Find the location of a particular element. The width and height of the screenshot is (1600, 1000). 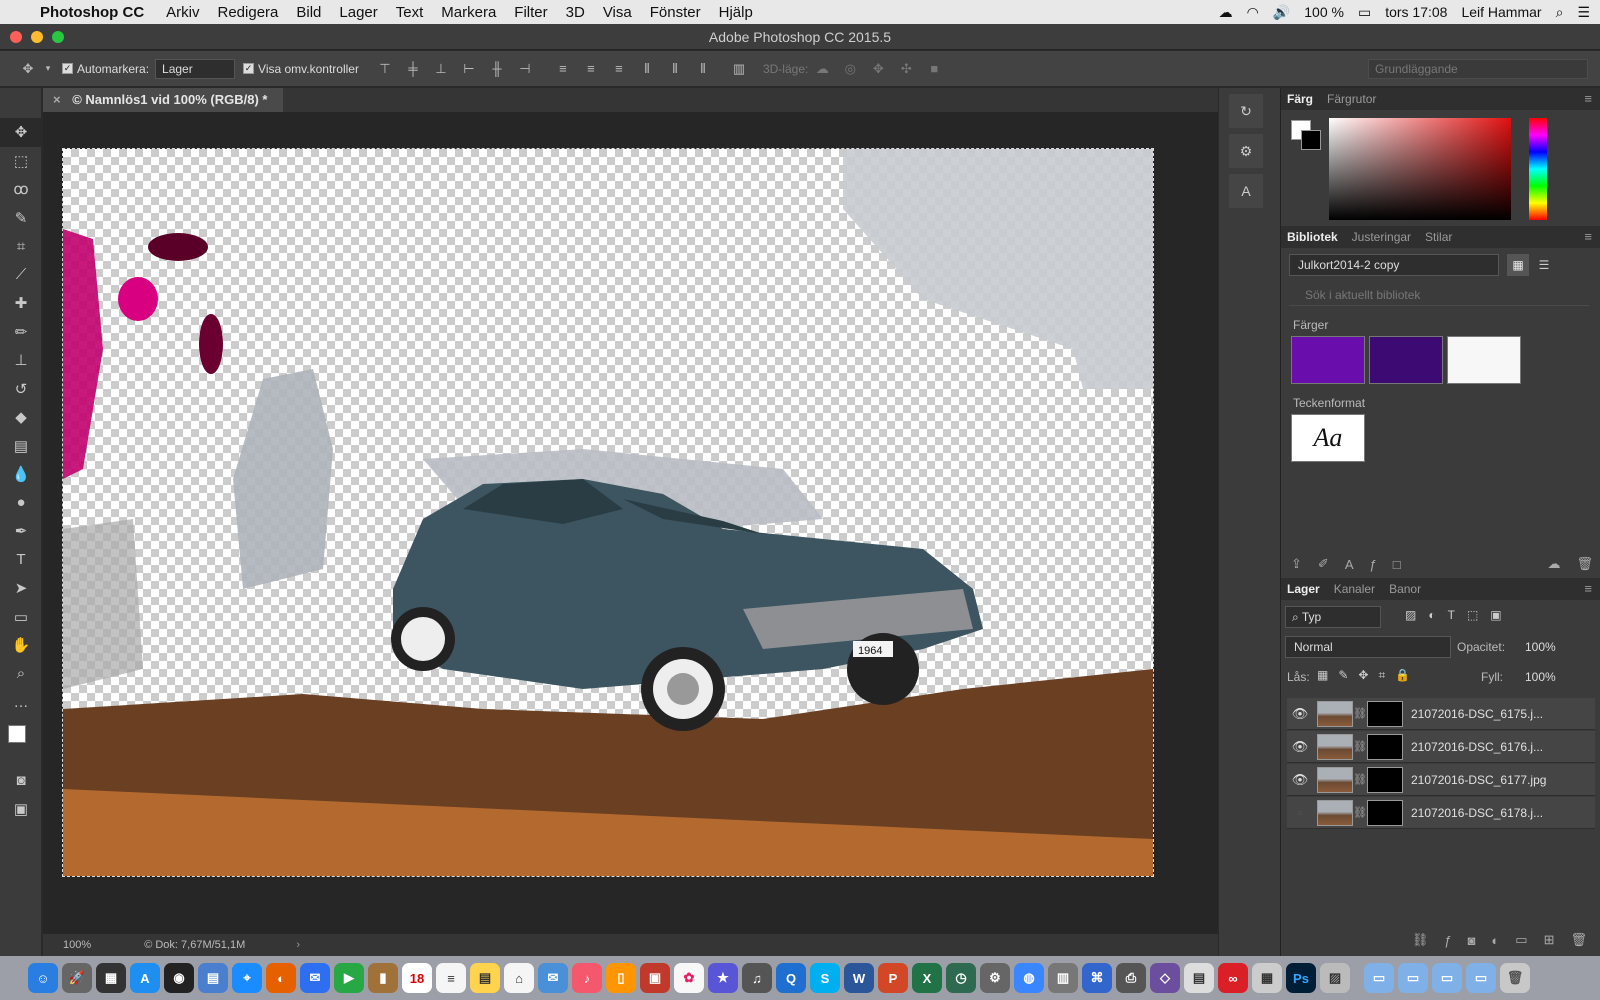

brush-icon: ✏ is located at coordinates (21, 332).